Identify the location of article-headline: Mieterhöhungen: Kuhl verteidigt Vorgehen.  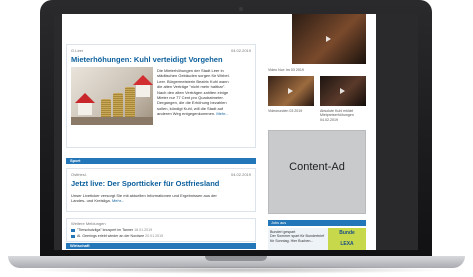
(161, 59).